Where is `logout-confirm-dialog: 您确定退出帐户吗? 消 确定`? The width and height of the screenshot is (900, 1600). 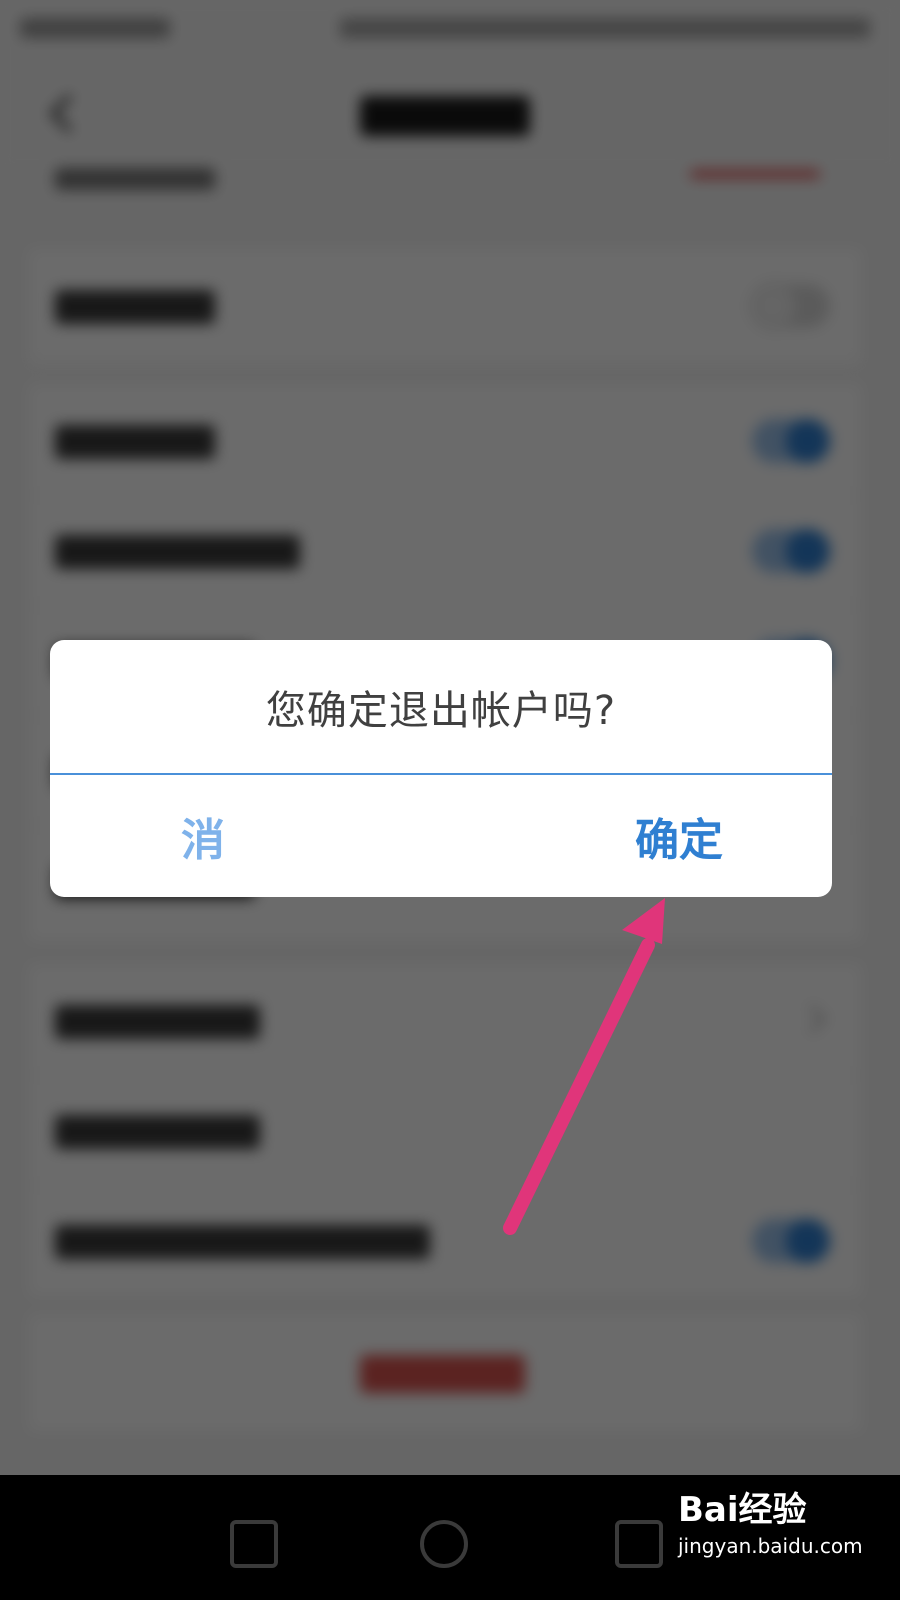 logout-confirm-dialog: 您确定退出帐户吗? 消 确定 is located at coordinates (441, 768).